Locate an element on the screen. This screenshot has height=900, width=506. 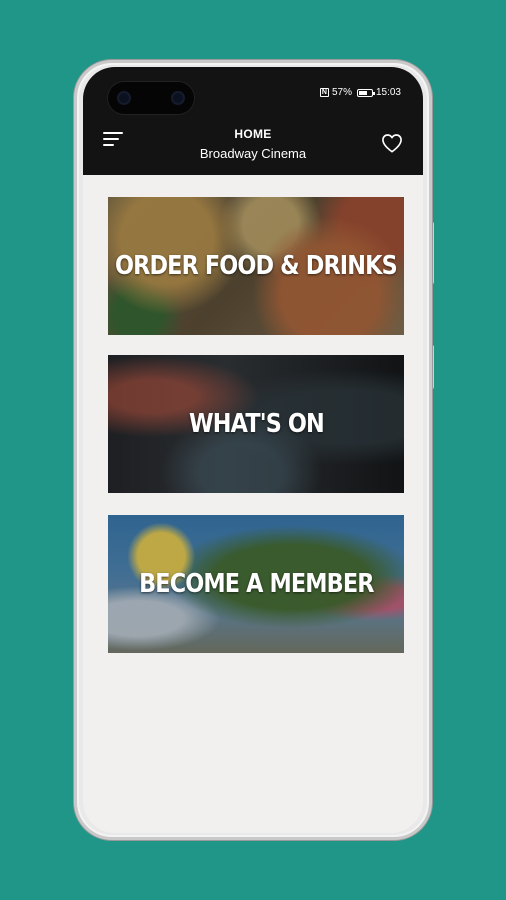
tile-label: ORDER FOOD & DRINKS is located at coordinates (256, 266).